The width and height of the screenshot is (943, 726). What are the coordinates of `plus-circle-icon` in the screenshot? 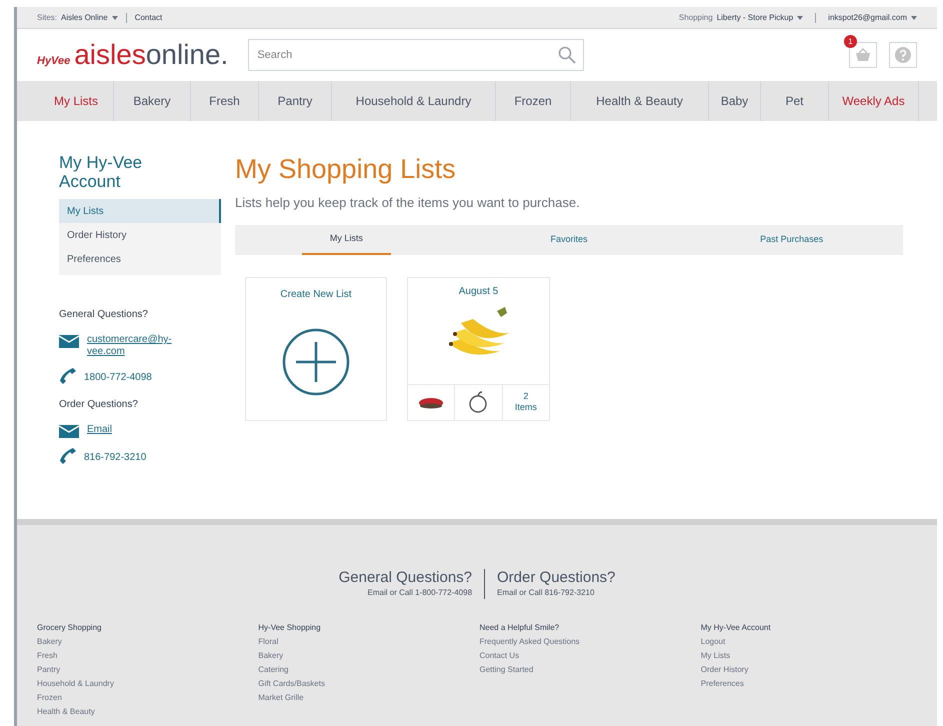 It's located at (316, 362).